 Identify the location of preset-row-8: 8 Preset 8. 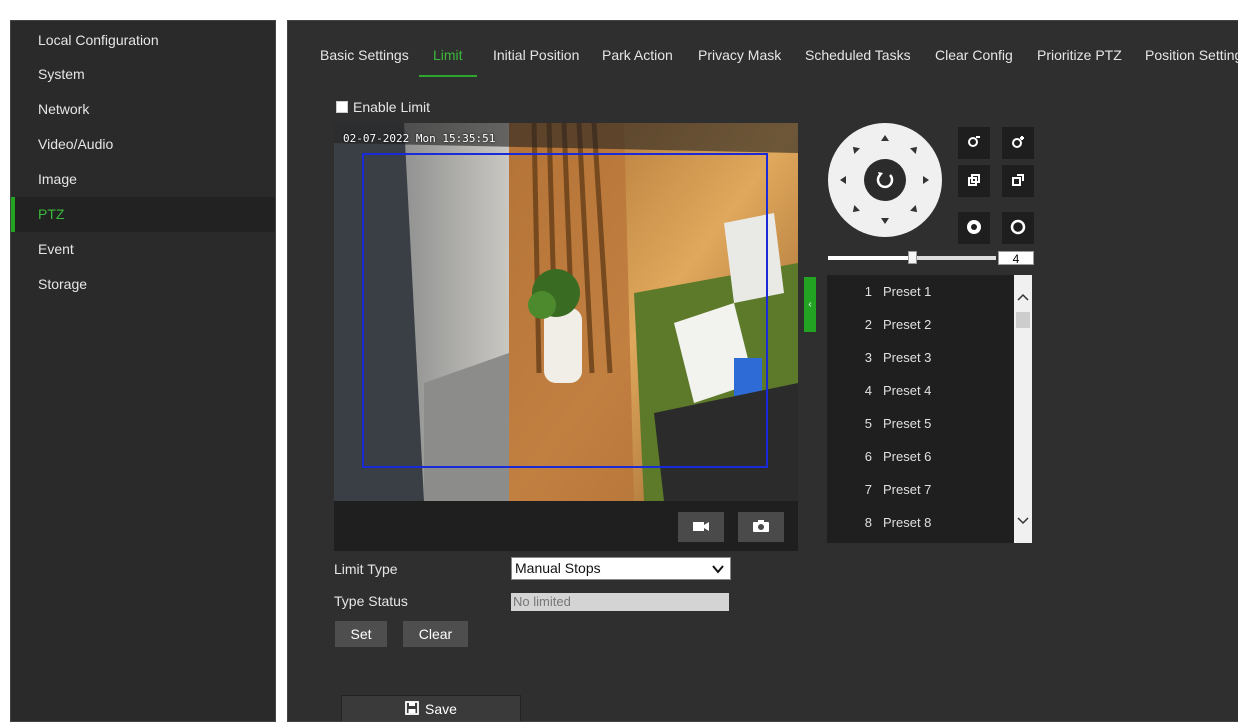
(920, 522).